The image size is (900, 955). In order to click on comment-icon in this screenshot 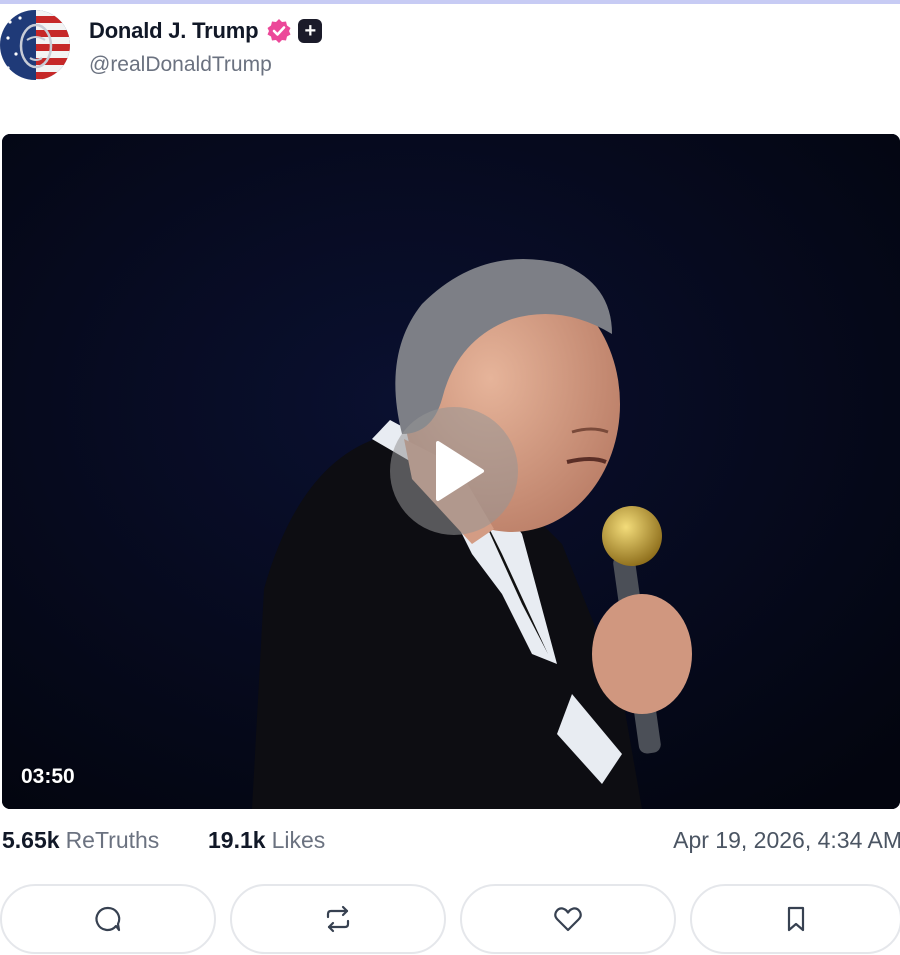, I will do `click(108, 919)`.